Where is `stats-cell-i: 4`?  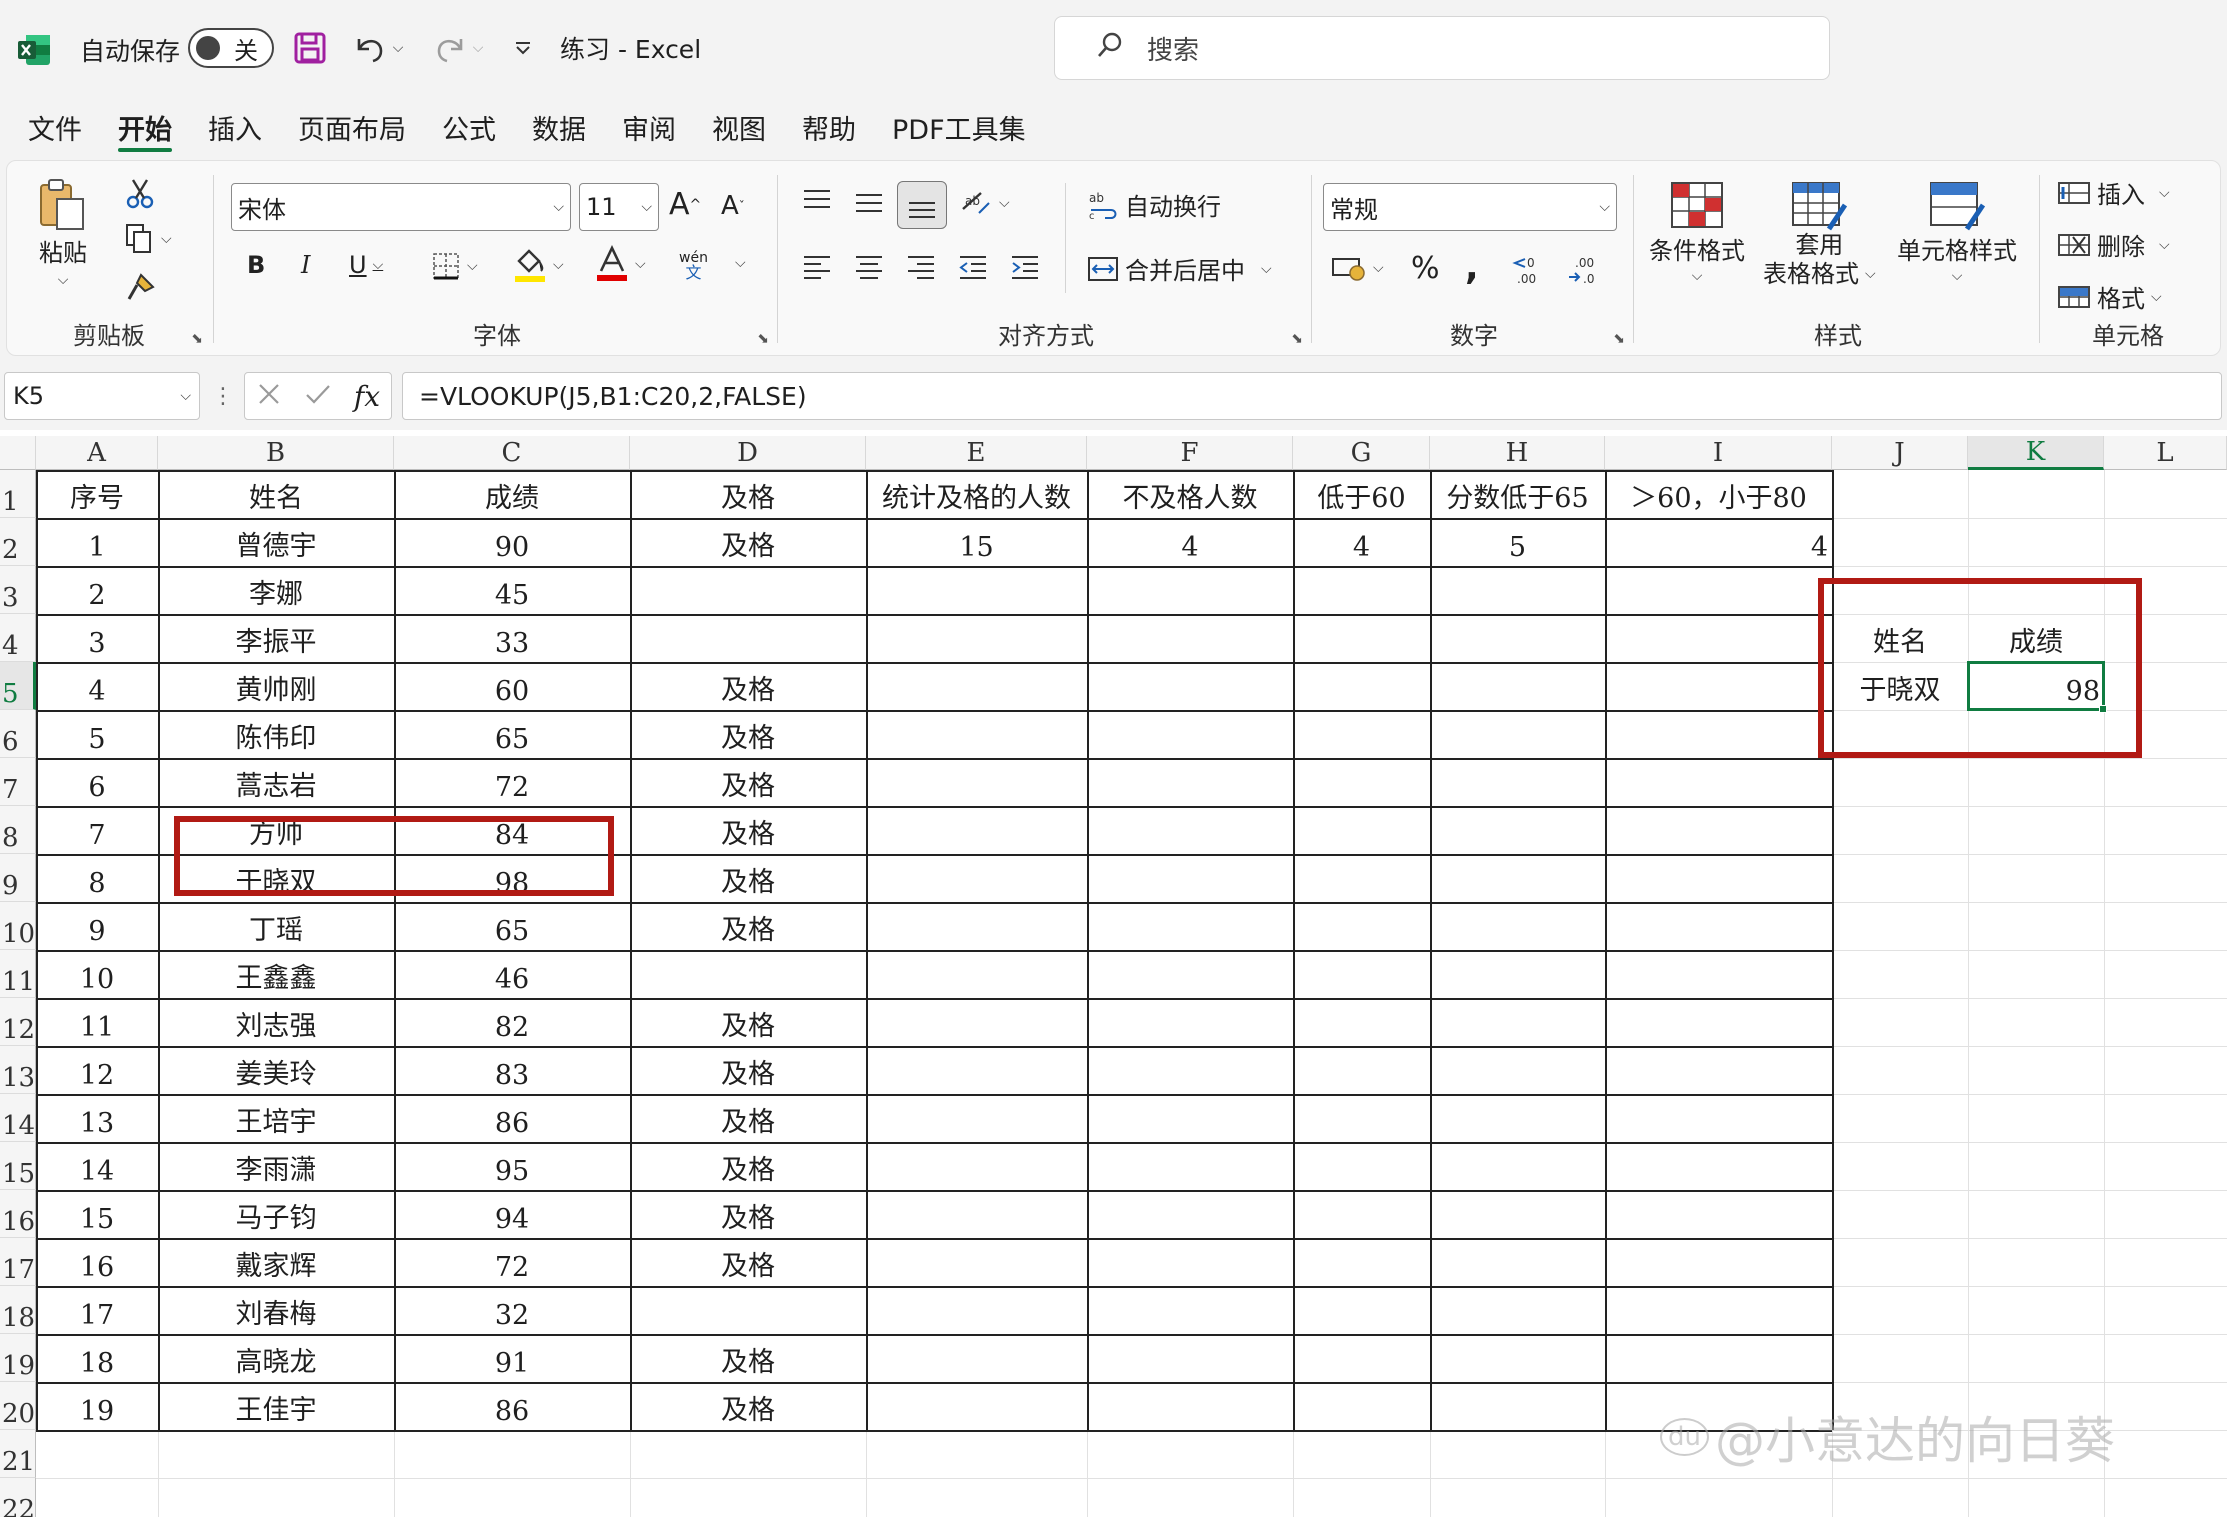
stats-cell-i: 4 is located at coordinates (1718, 542).